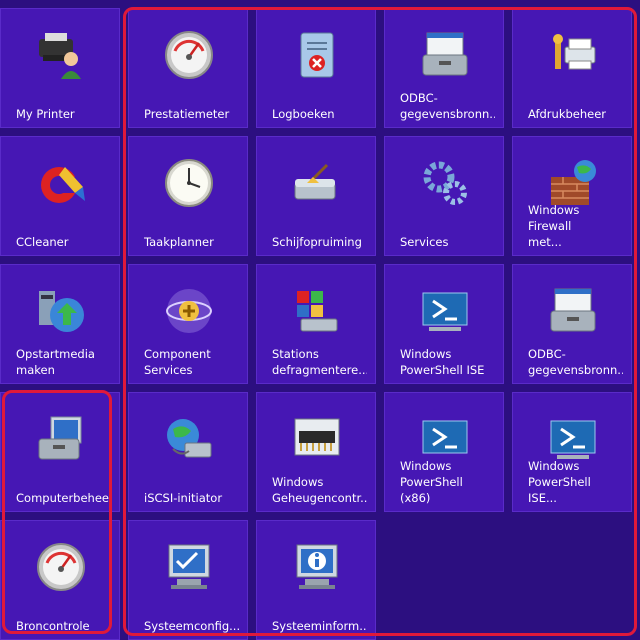 The image size is (640, 640). Describe the element at coordinates (431, 482) in the screenshot. I see `tile-label: Windows PowerShell (x86)` at that location.